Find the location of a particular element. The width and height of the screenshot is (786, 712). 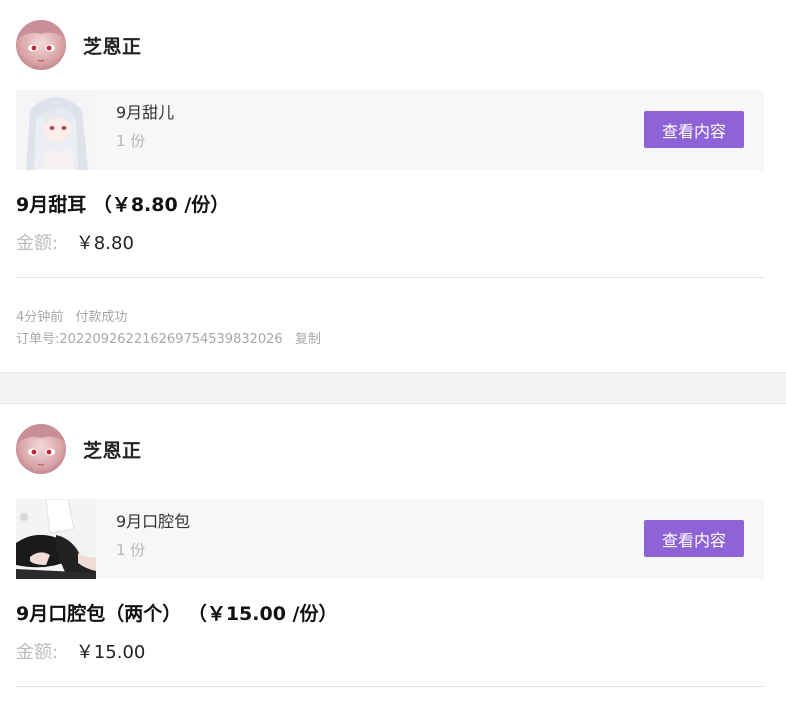

product-name: 9月甜儿 is located at coordinates (145, 112).